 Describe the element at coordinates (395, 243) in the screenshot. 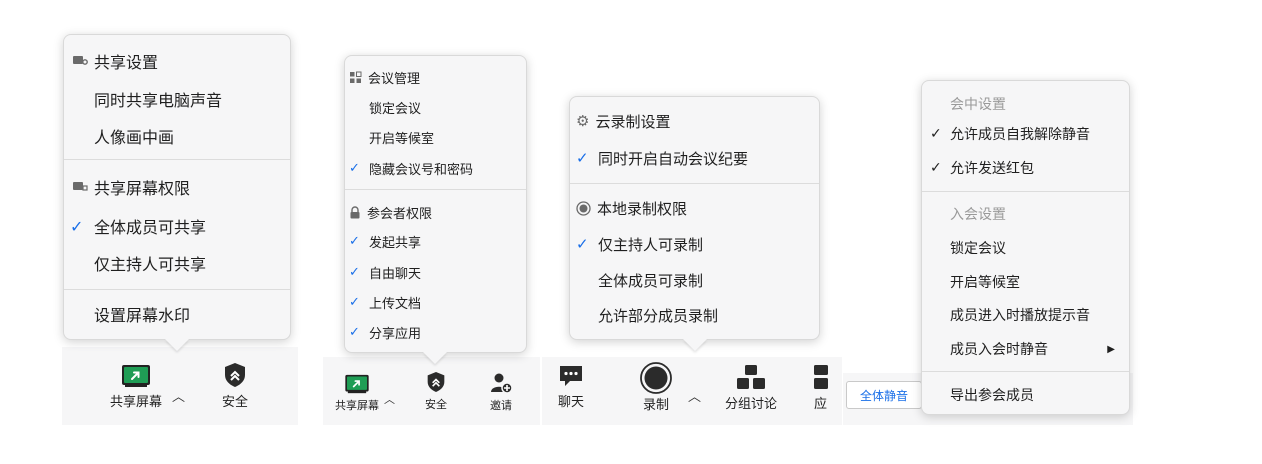

I see `initiate-share-label: 发起共享` at that location.